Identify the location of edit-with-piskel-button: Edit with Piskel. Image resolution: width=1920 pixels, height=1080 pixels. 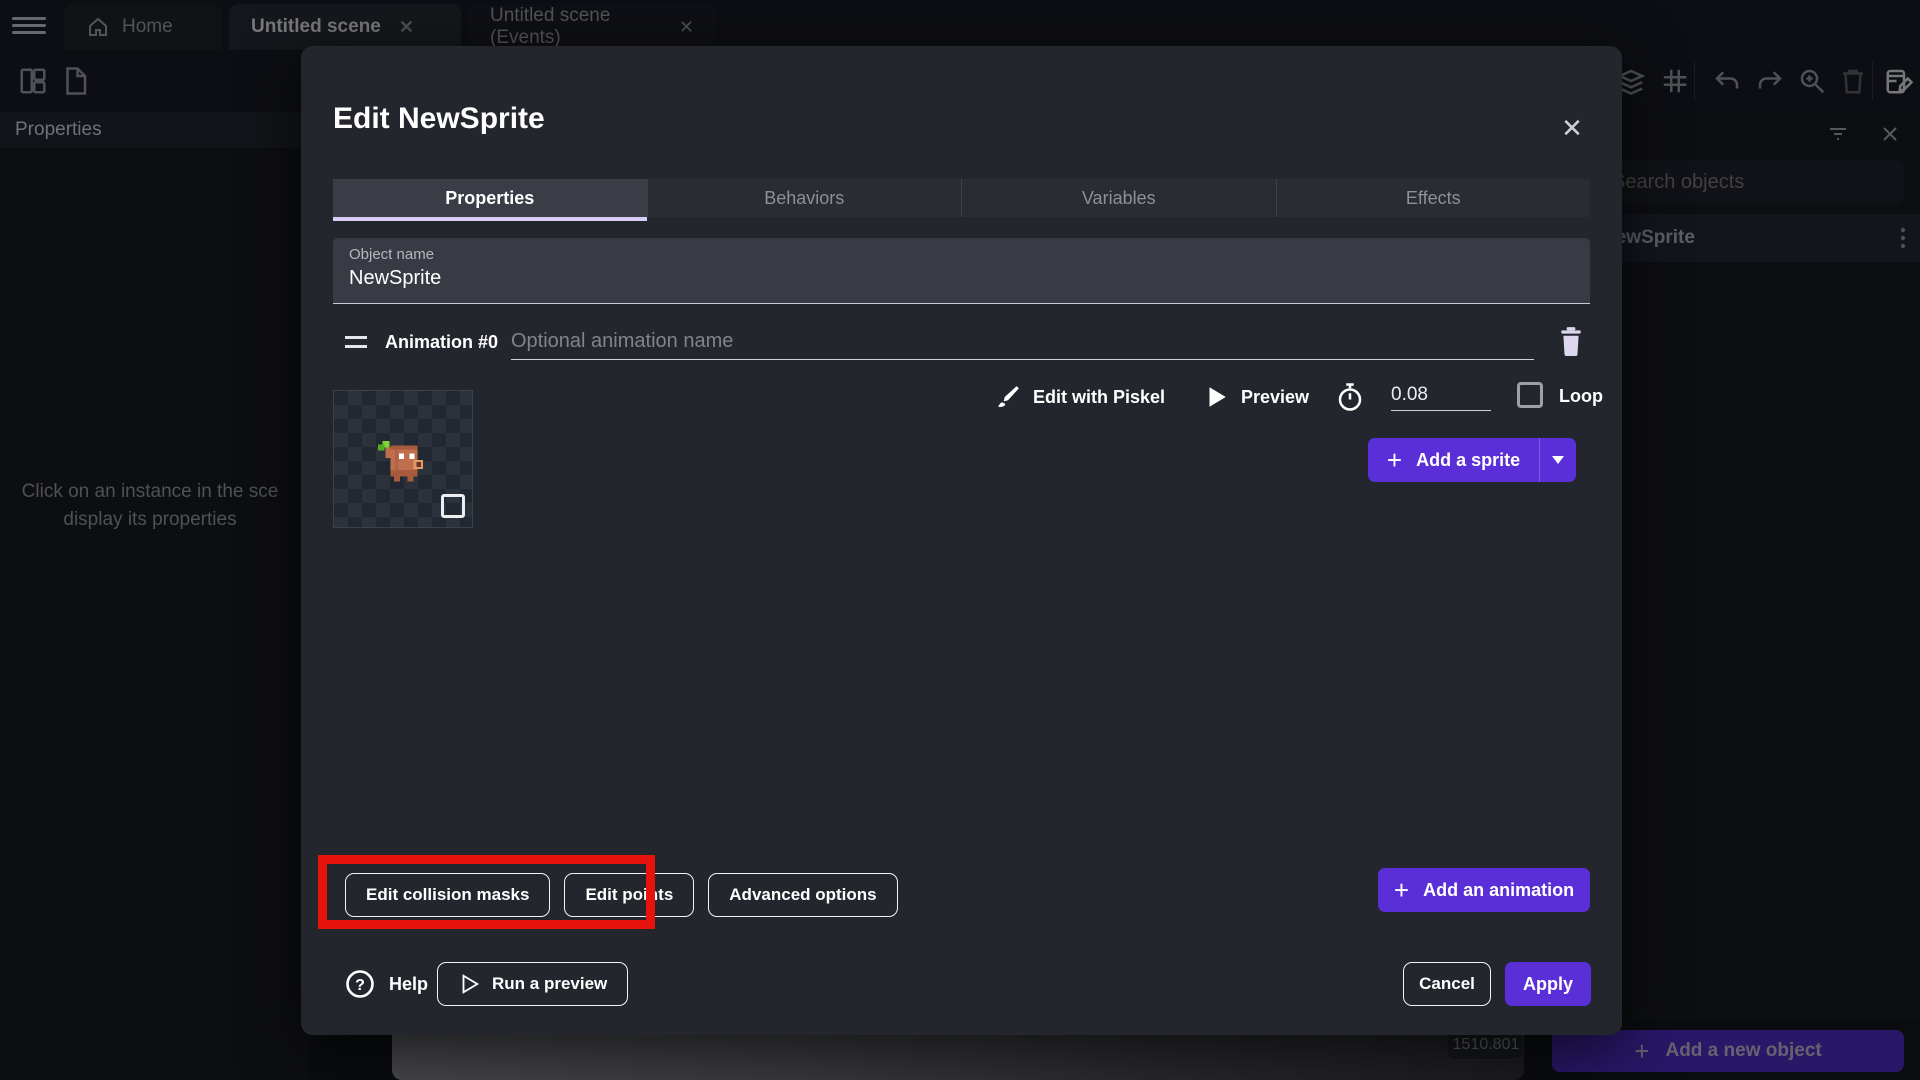
(1080, 397).